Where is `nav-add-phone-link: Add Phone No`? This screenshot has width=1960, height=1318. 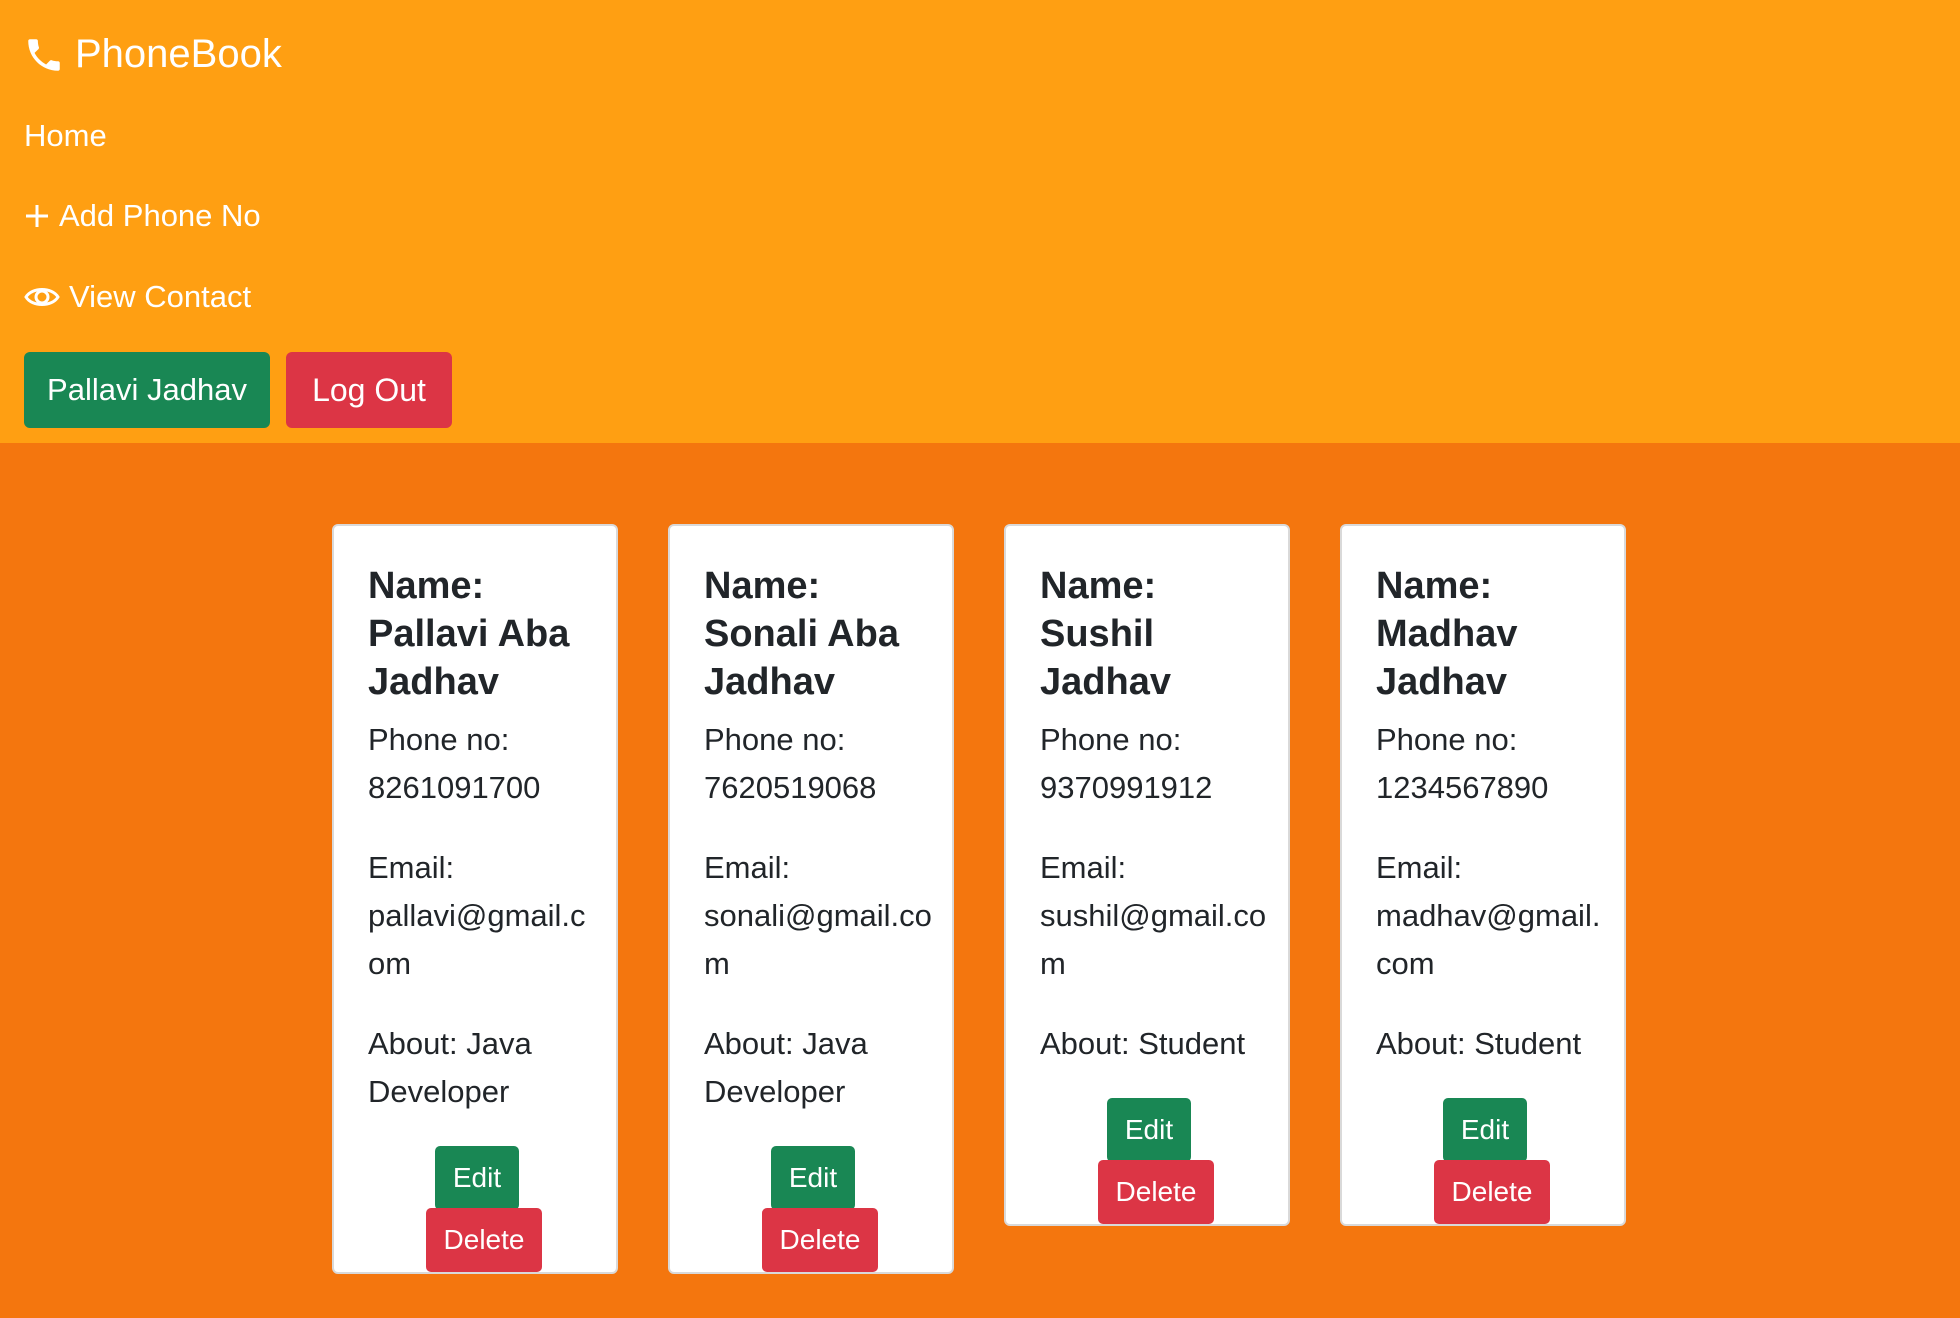 nav-add-phone-link: Add Phone No is located at coordinates (142, 216).